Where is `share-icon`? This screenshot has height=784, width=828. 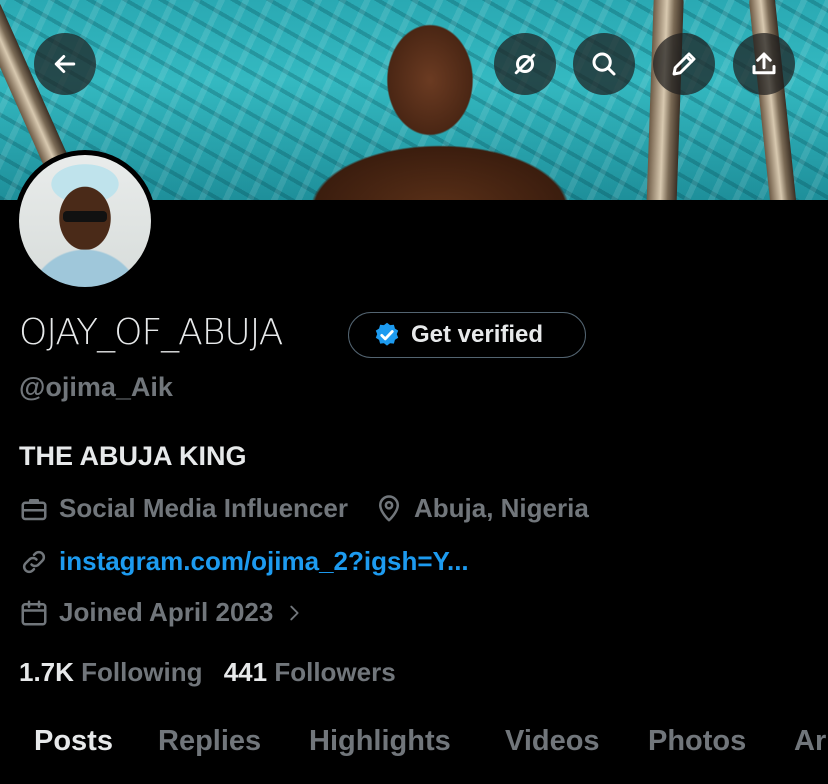
share-icon is located at coordinates (764, 63).